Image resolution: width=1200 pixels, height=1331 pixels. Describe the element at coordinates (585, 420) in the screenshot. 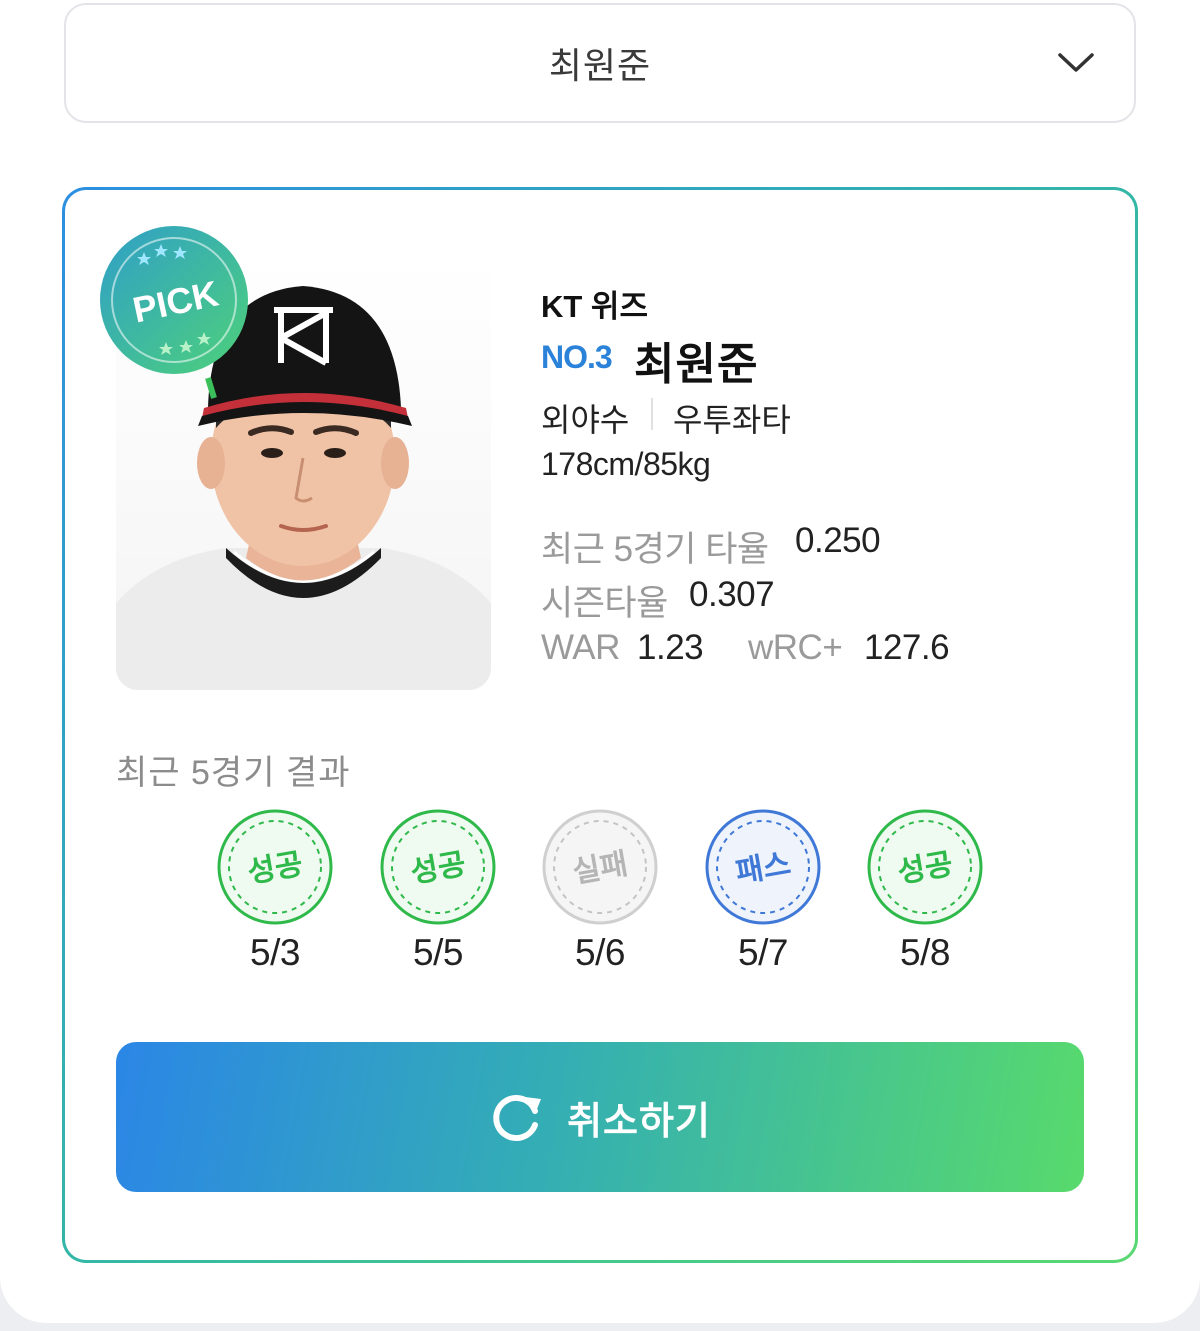

I see `player-position: 외야수` at that location.